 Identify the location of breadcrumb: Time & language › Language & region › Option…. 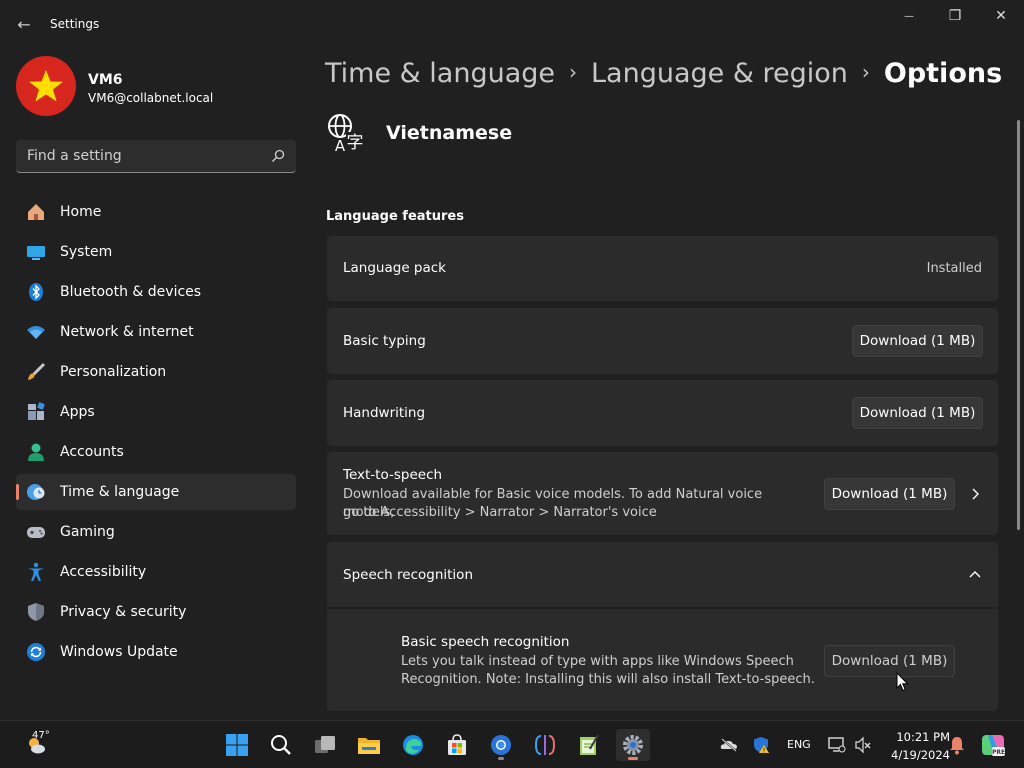
(663, 73).